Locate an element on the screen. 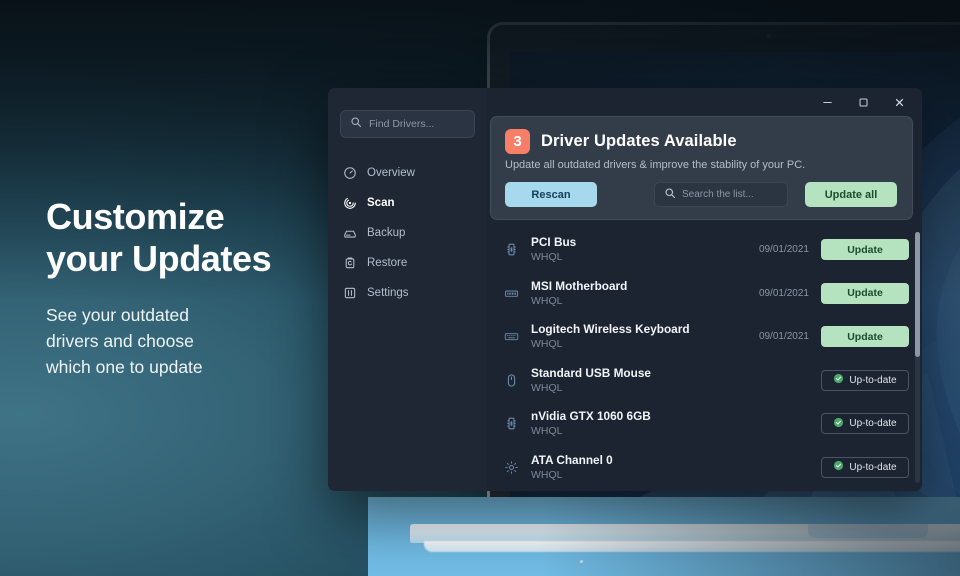 This screenshot has width=960, height=576. driver-name: PCI Bus is located at coordinates (554, 242).